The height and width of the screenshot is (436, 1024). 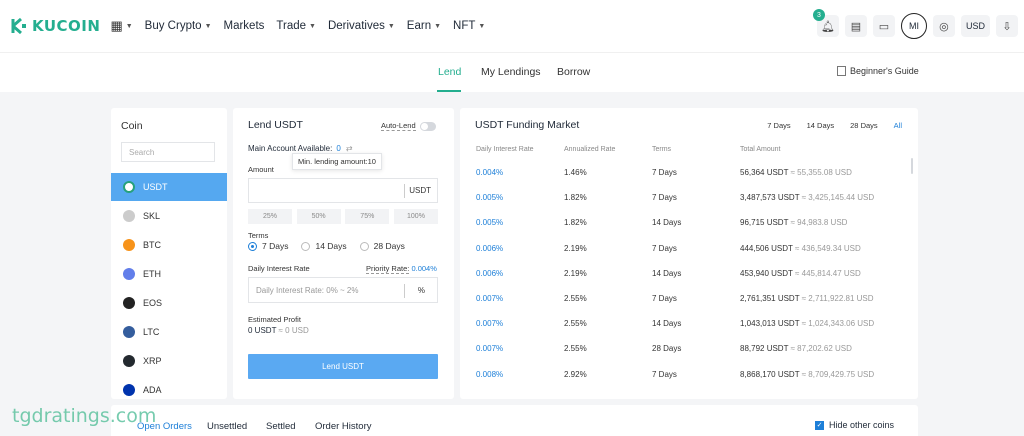 I want to click on priority-rate-value: 0.004%, so click(x=423, y=268).